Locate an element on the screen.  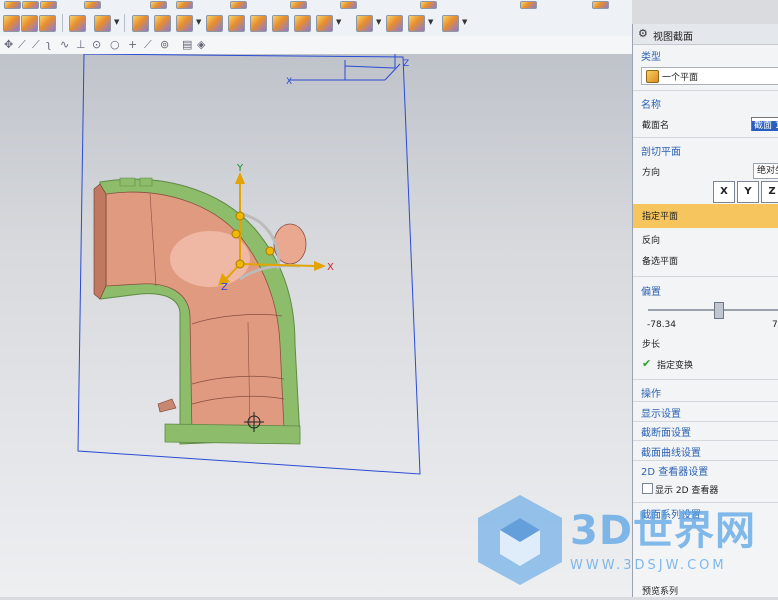
snap-icon: ⊚ is located at coordinates (164, 44).